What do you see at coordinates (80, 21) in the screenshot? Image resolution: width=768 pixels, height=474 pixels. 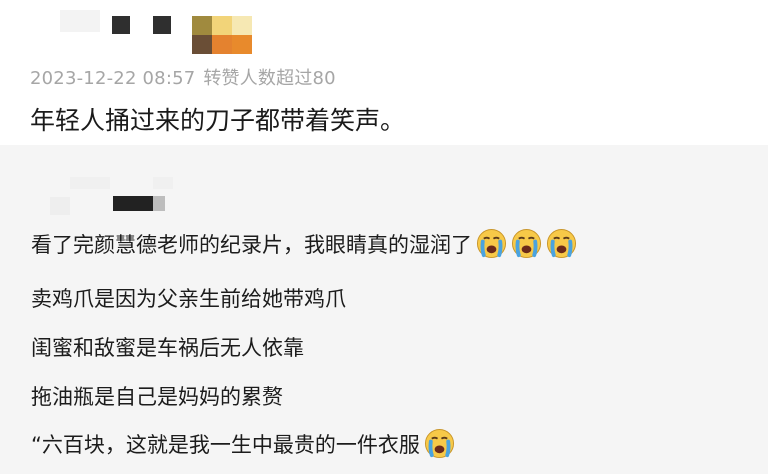 I see `censored-avatar-block` at bounding box center [80, 21].